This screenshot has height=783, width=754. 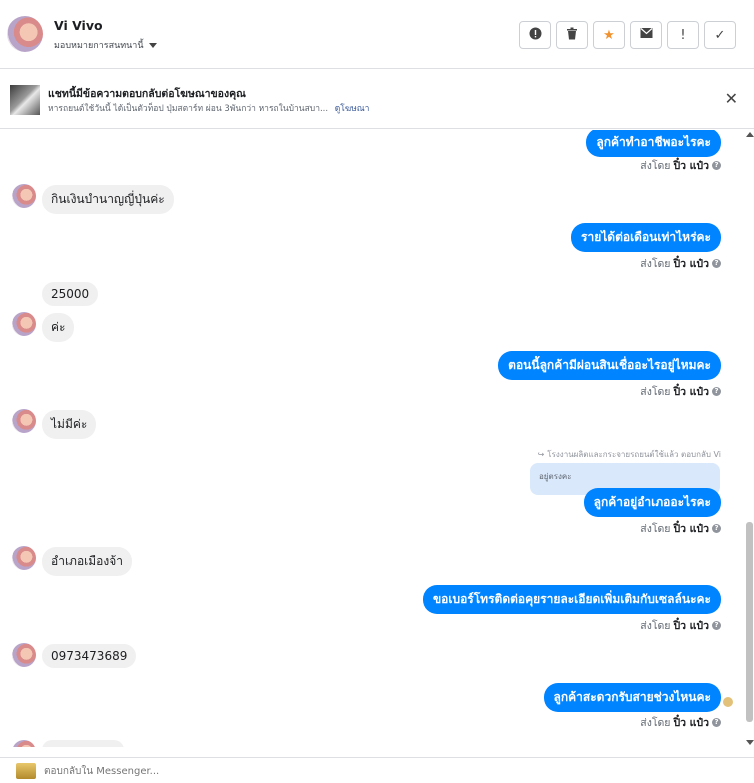 I want to click on seen-avatar-icon, so click(x=728, y=702).